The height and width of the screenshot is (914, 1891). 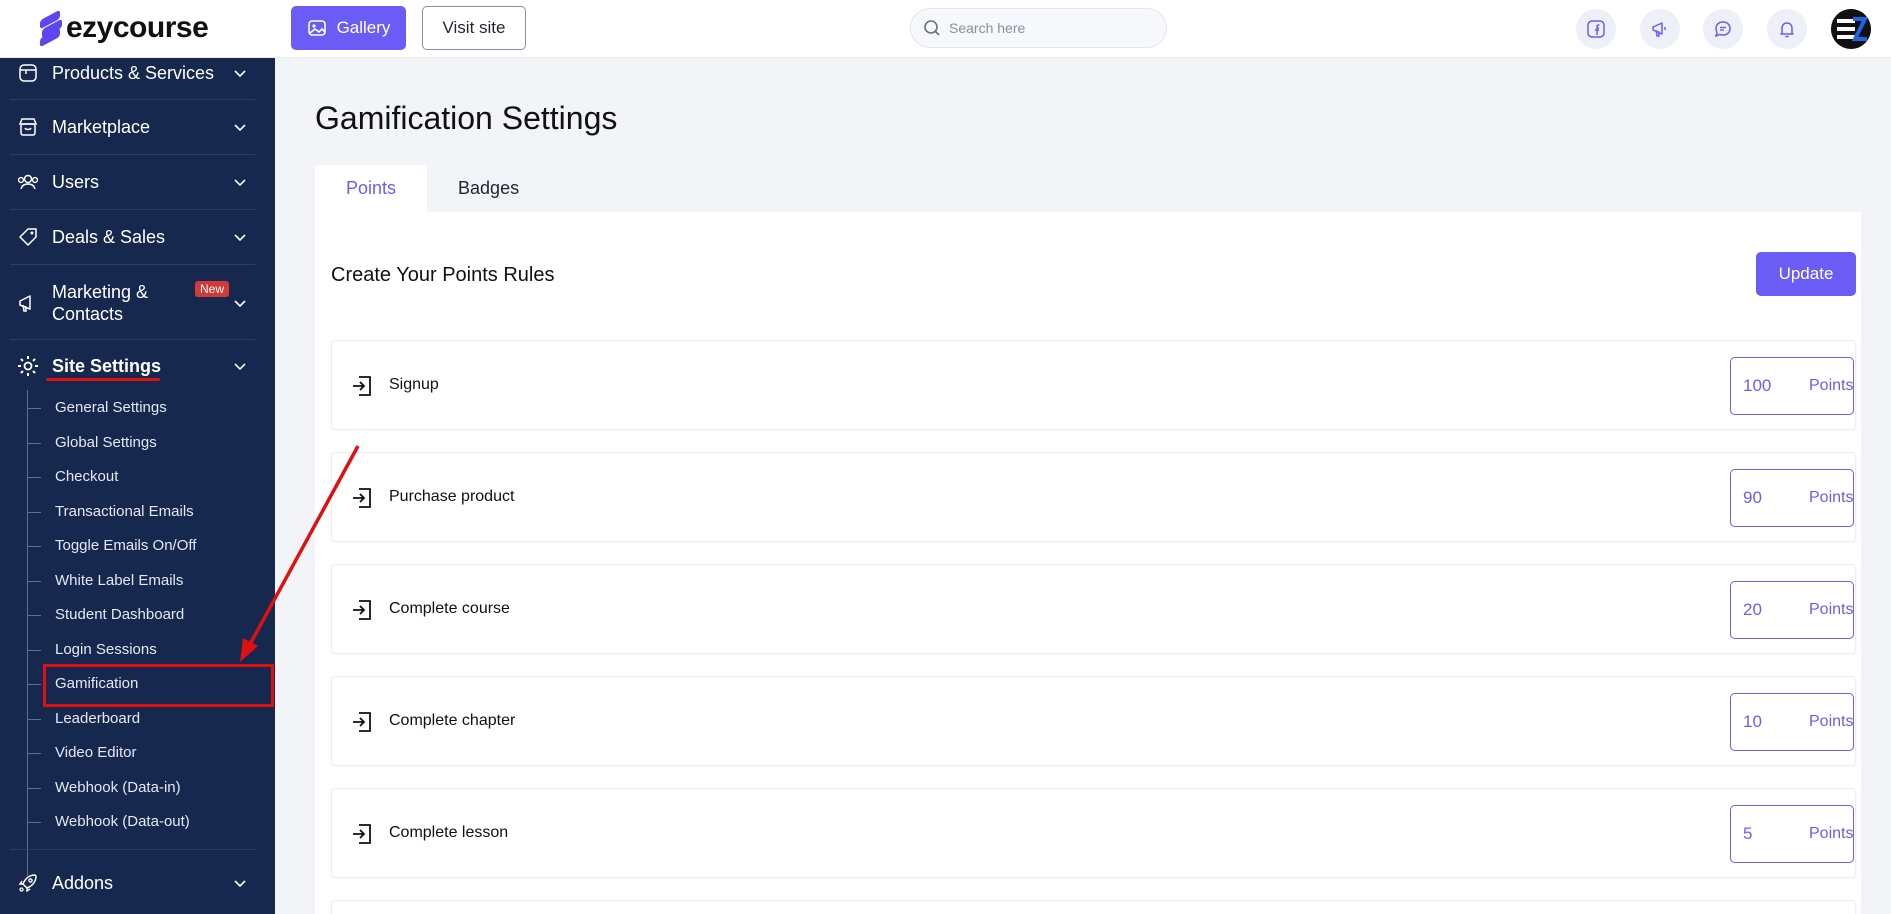 I want to click on gallery-button: Gallery, so click(x=348, y=28).